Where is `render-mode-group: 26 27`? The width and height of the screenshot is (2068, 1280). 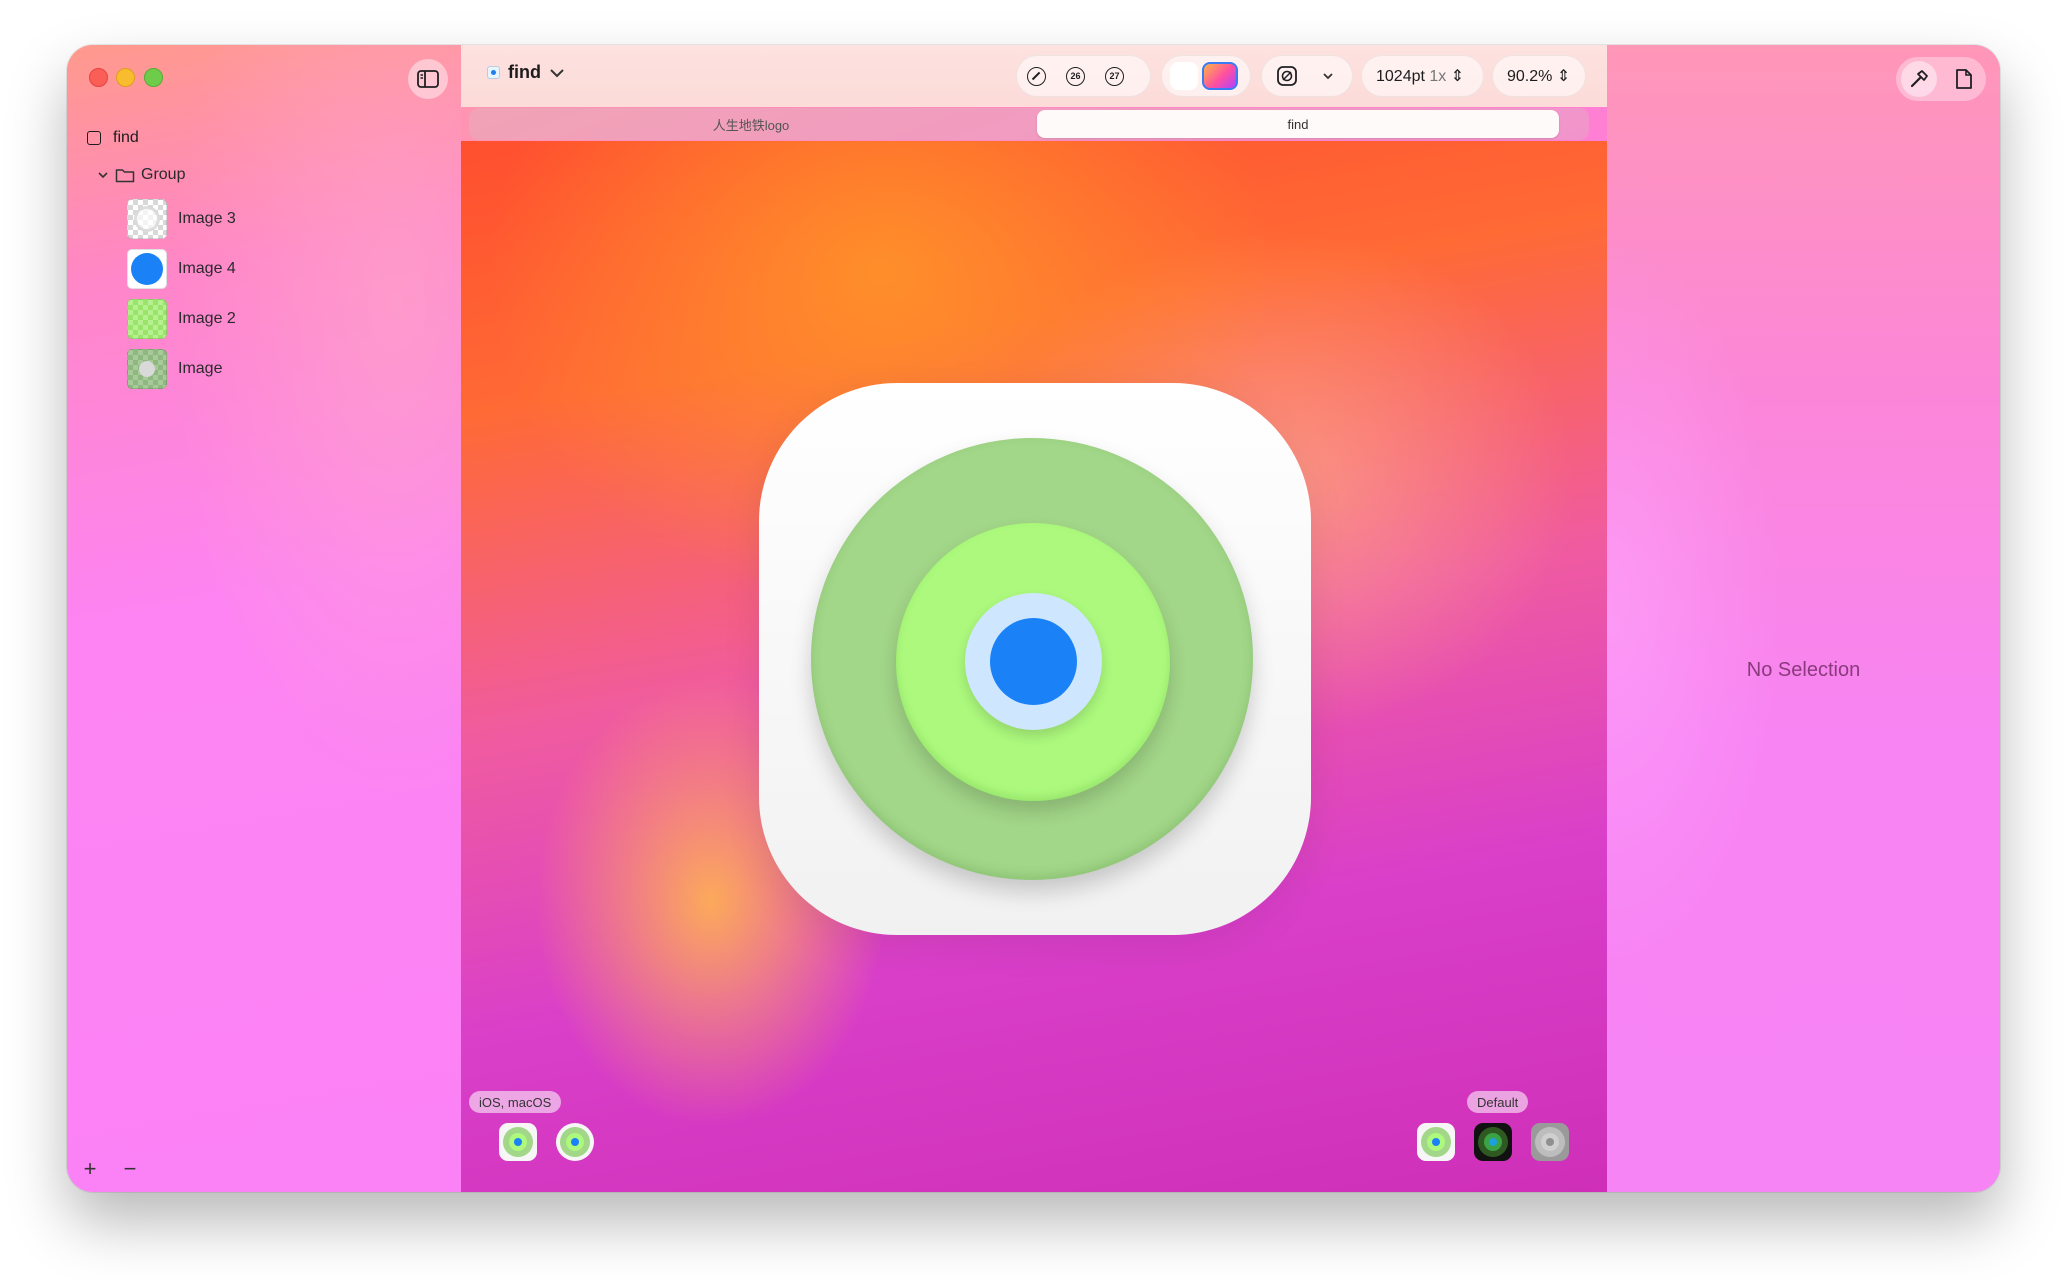 render-mode-group: 26 27 is located at coordinates (1083, 76).